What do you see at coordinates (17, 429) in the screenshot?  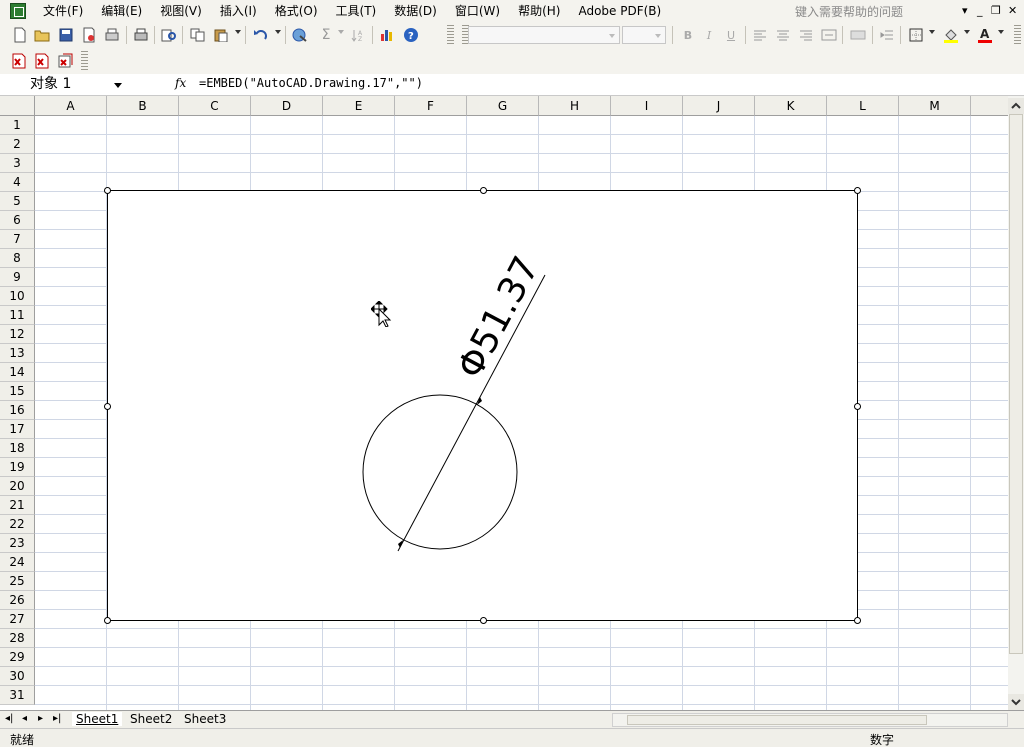 I see `row-header: 17` at bounding box center [17, 429].